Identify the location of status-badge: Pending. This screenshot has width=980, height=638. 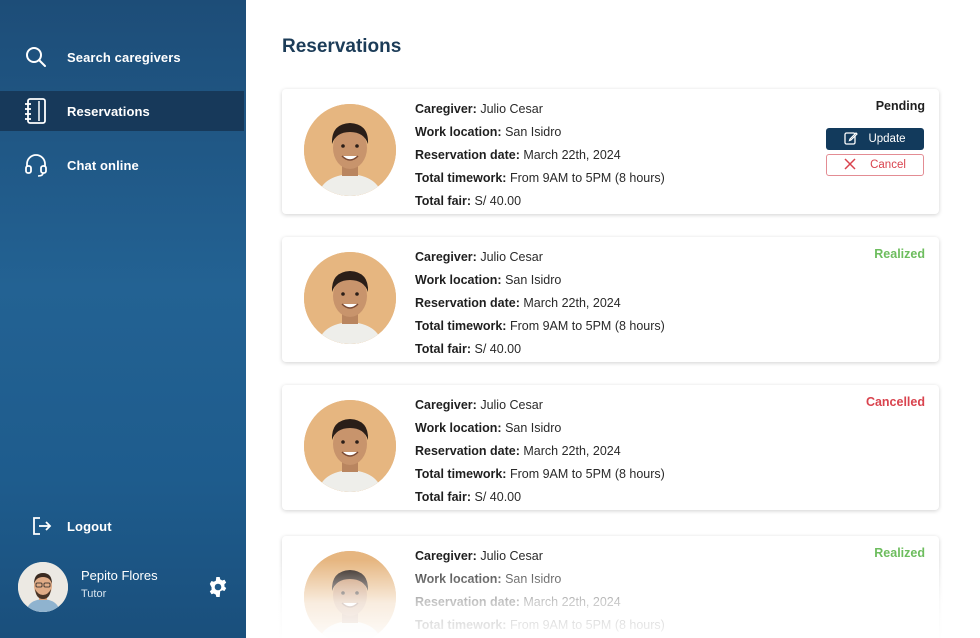
(900, 106).